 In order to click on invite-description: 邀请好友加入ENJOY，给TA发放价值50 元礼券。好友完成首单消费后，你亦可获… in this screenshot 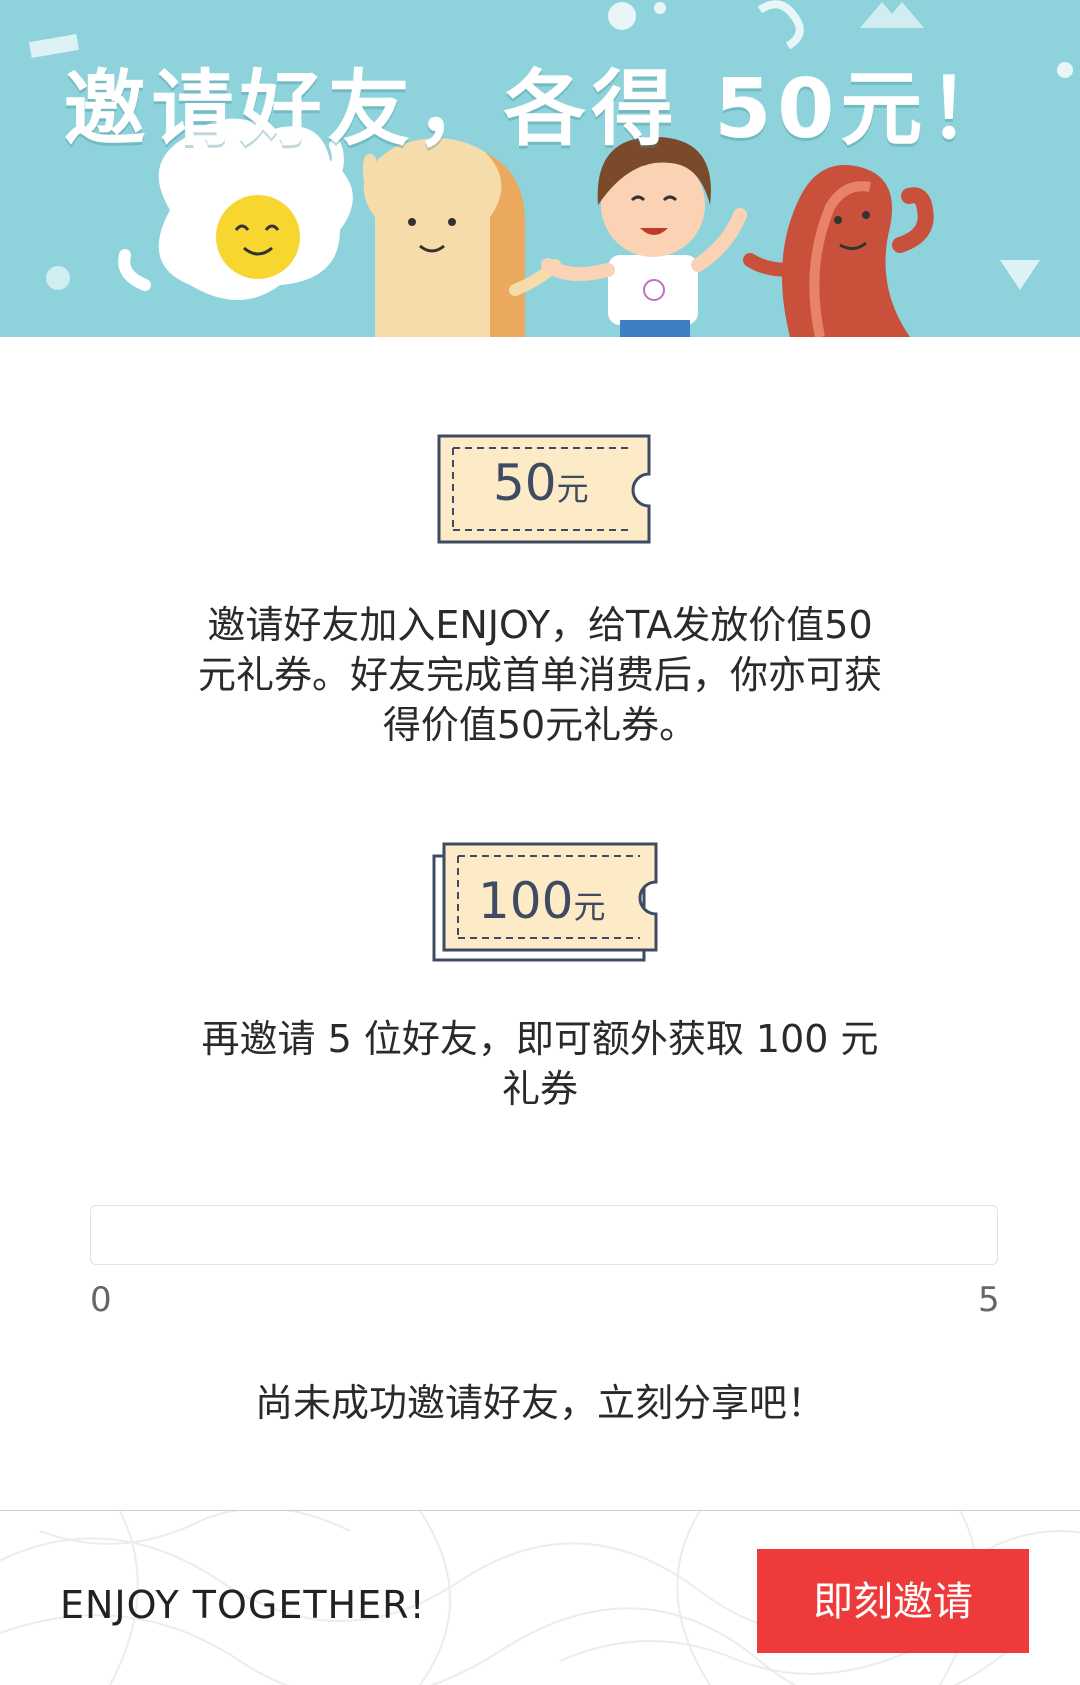, I will do `click(539, 675)`.